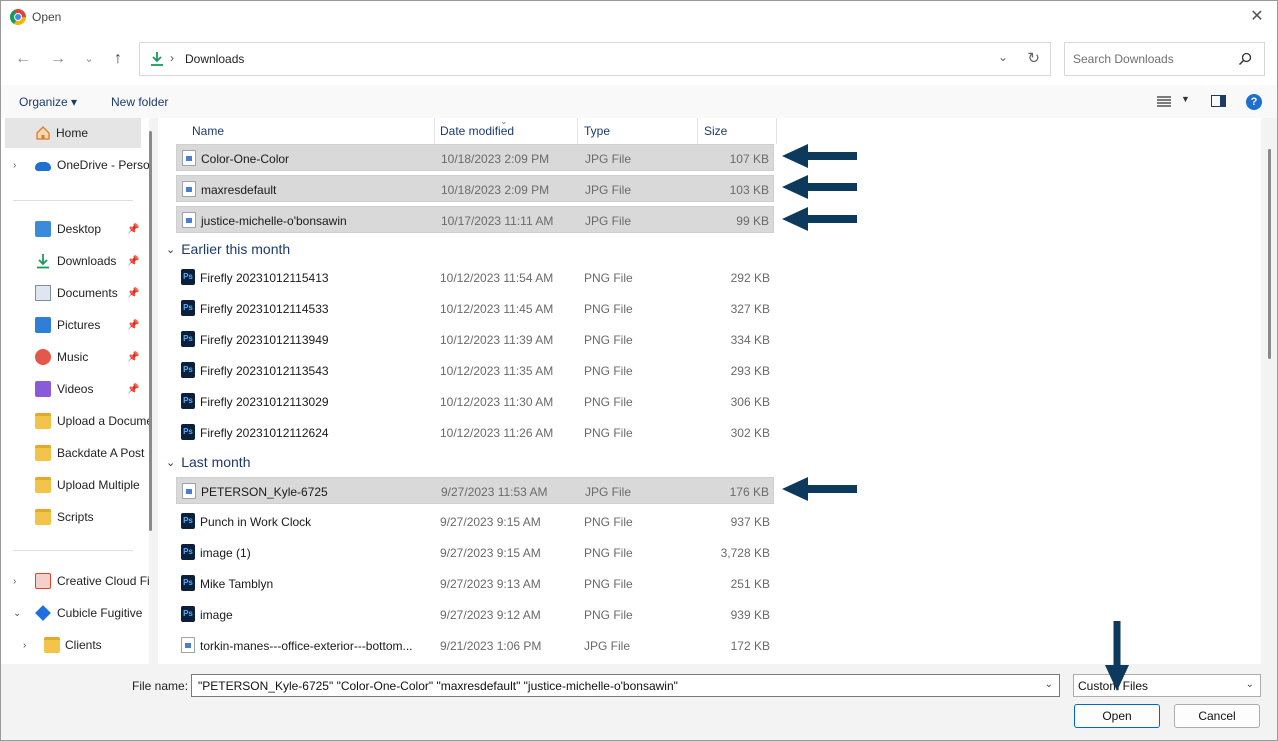  Describe the element at coordinates (1164, 101) in the screenshot. I see `view-options-icon` at that location.